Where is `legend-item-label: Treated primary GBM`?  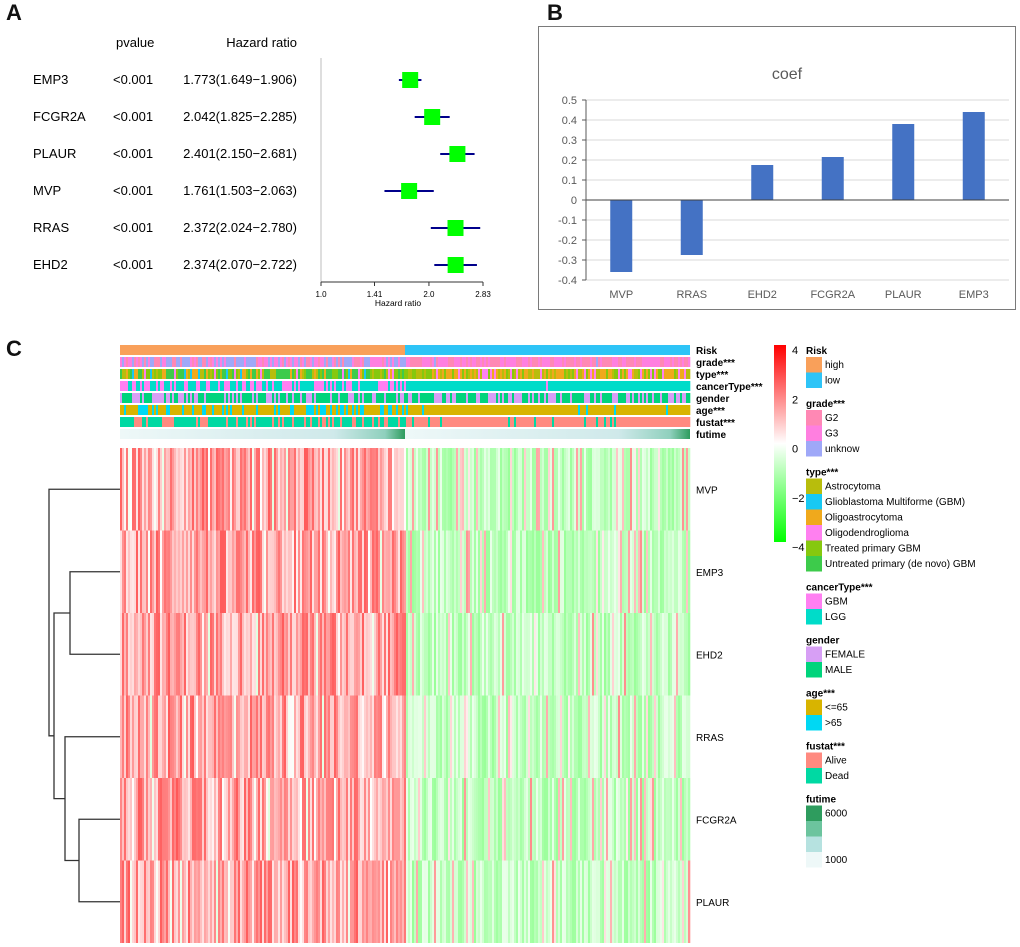
legend-item-label: Treated primary GBM is located at coordinates (873, 549).